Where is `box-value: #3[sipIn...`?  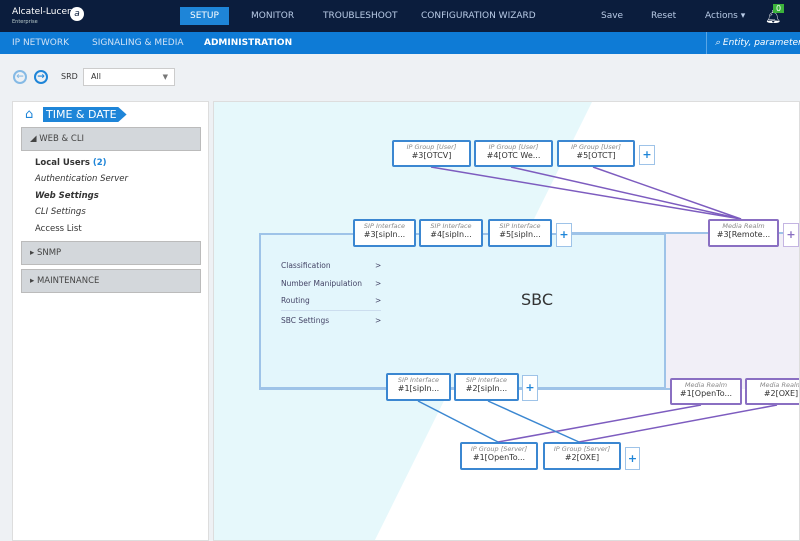
box-value: #3[sipIn... is located at coordinates (384, 234).